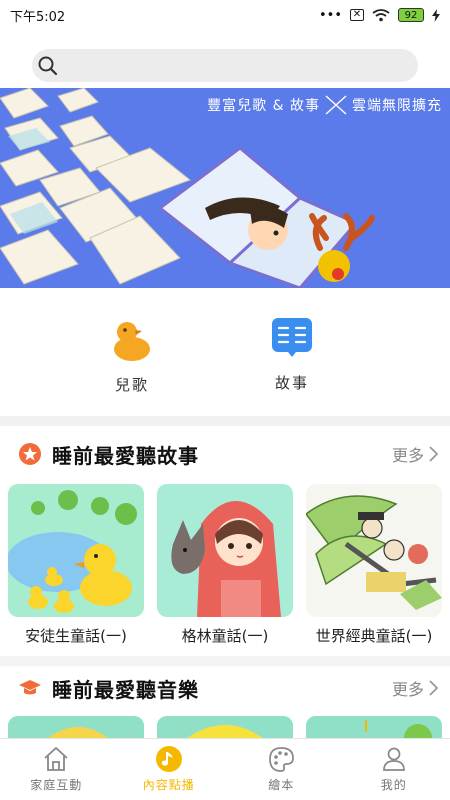  I want to click on ducks-illustration, so click(76, 550).